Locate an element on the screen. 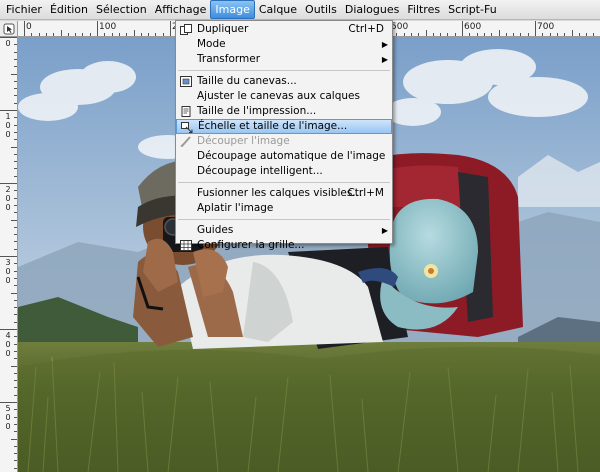  menu-item-aplatir-image: Aplatir l'image is located at coordinates (284, 208).